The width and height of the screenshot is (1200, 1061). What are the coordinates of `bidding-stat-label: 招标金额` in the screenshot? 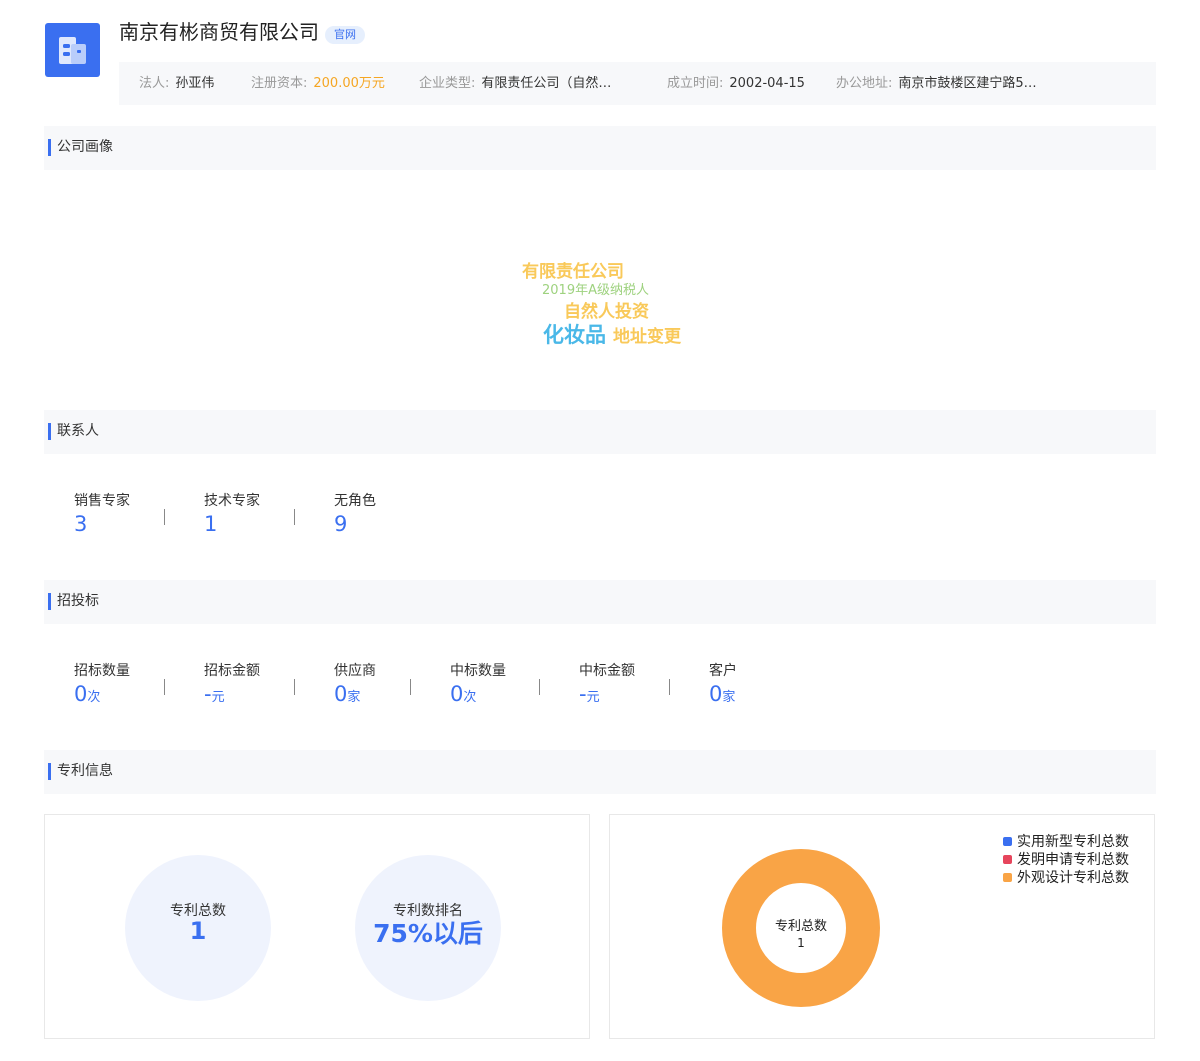 It's located at (232, 671).